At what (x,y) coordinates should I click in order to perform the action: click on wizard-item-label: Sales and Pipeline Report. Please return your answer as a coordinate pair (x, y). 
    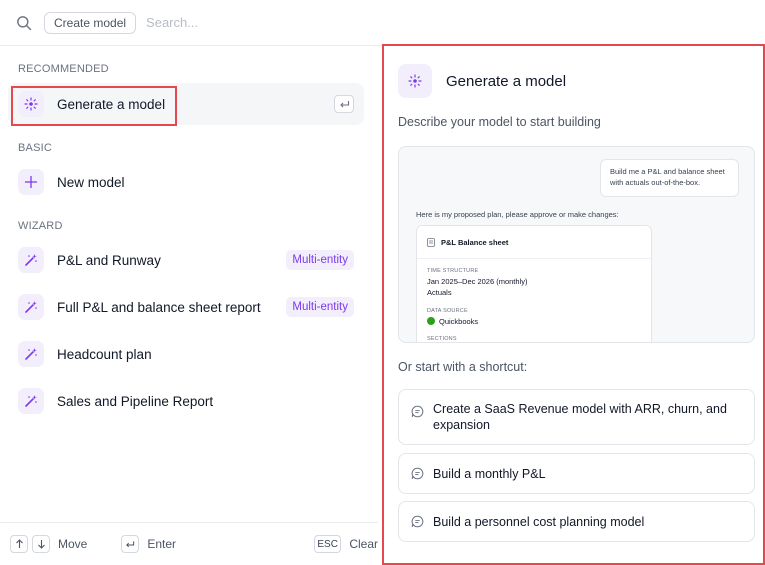
    Looking at the image, I should click on (135, 401).